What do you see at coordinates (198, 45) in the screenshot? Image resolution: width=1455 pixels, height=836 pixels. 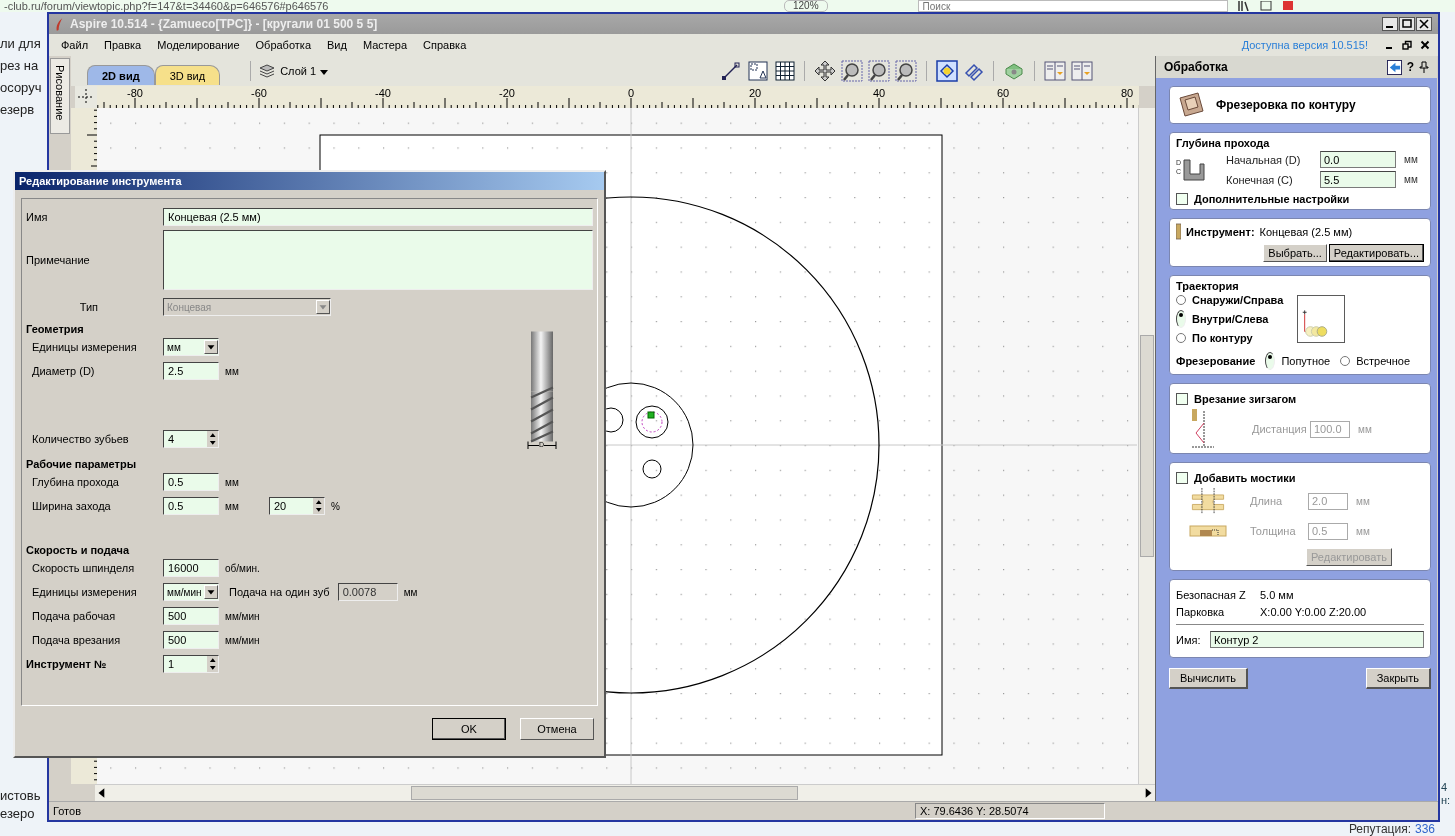 I see `menu-item: Моделирование` at bounding box center [198, 45].